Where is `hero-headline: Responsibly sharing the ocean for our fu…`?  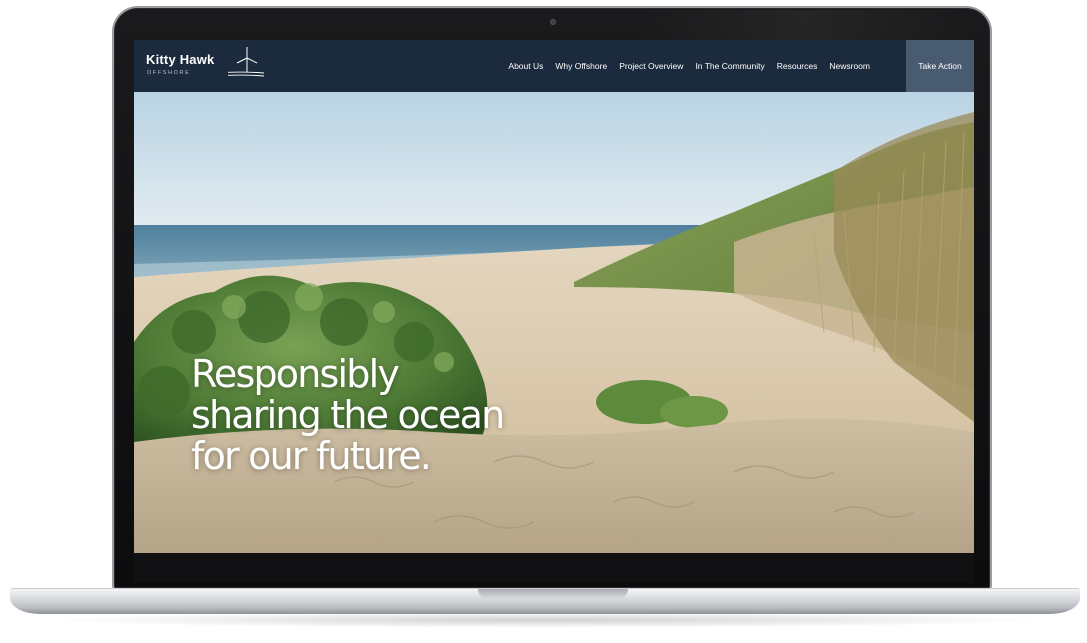 hero-headline: Responsibly sharing the ocean for our fu… is located at coordinates (401, 415).